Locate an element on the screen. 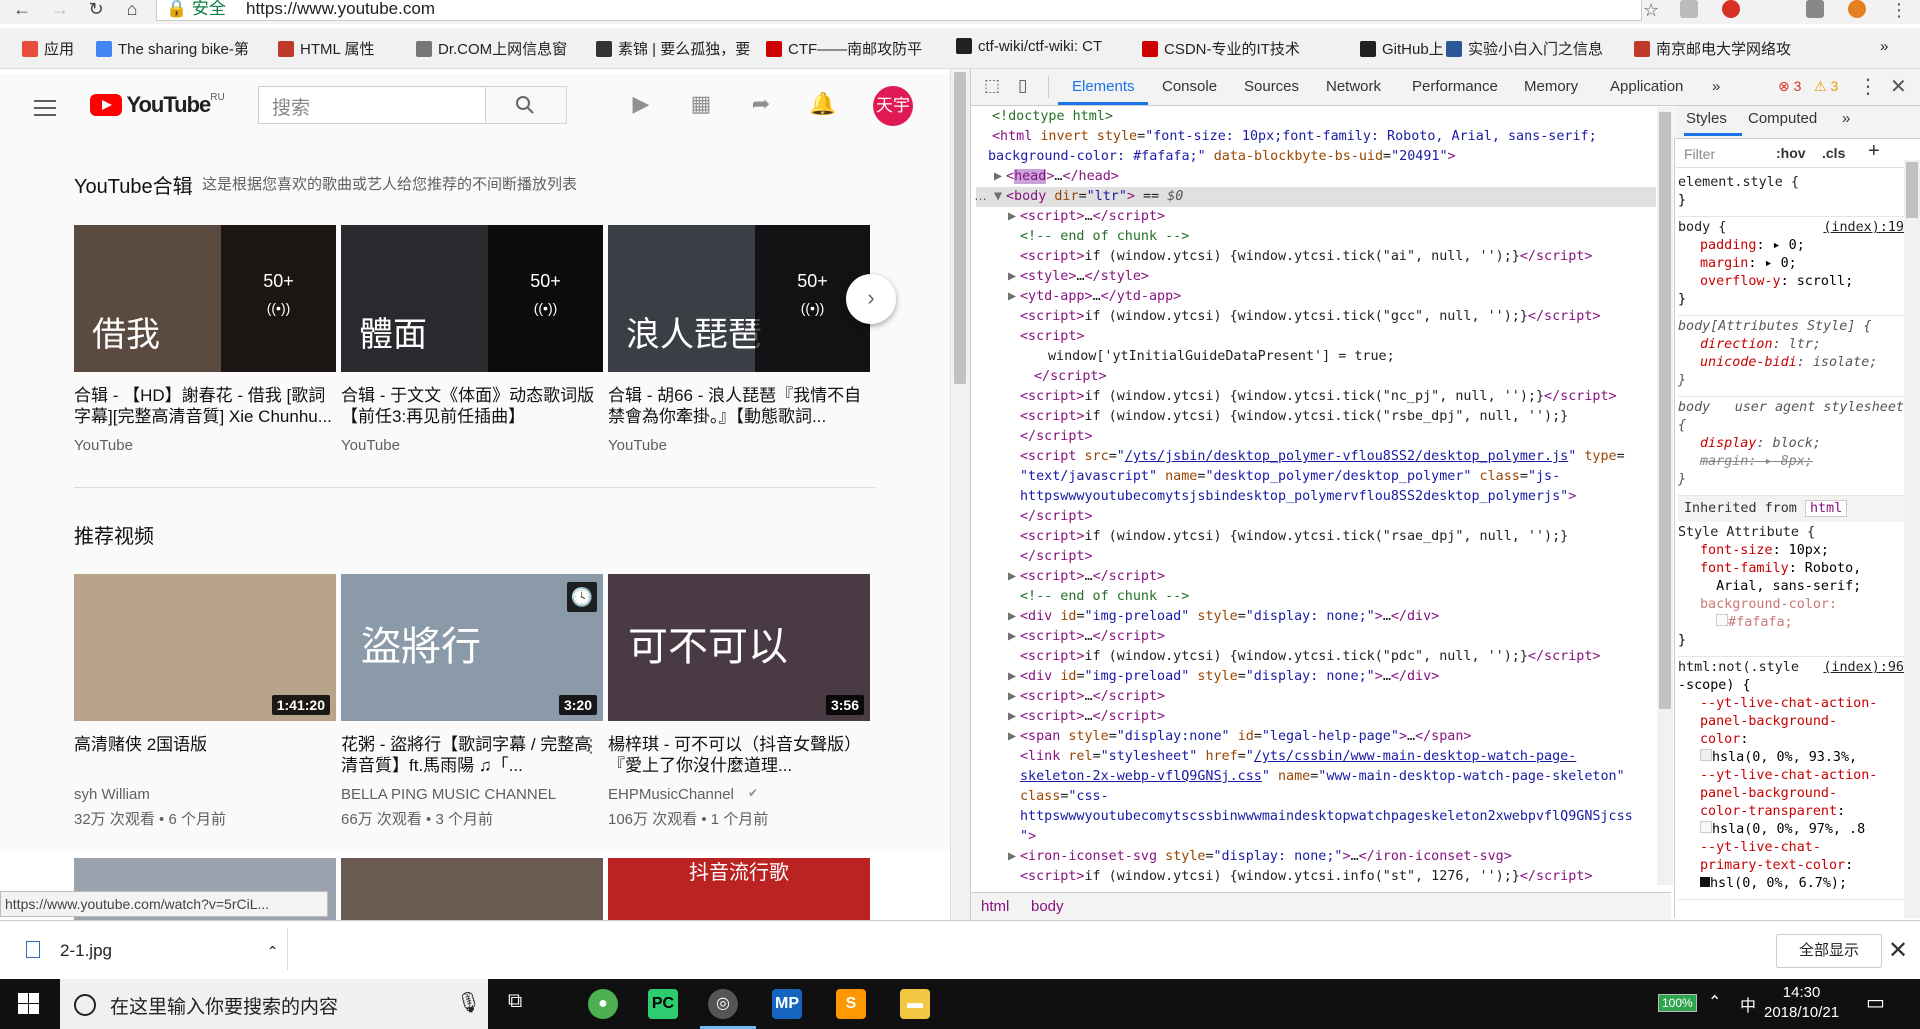 This screenshot has width=1920, height=1029. bookmark-item: GitHub上 is located at coordinates (1402, 48).